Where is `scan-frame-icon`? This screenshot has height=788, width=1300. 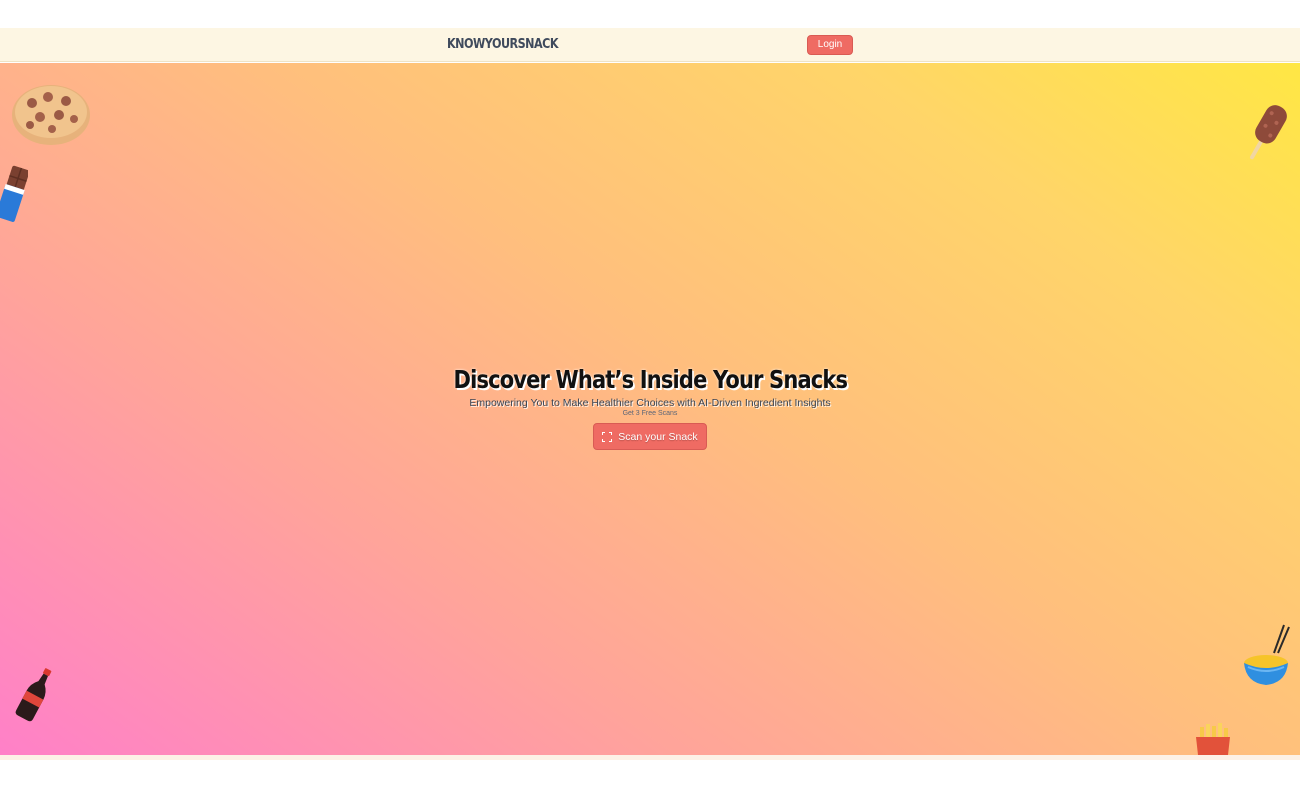 scan-frame-icon is located at coordinates (607, 436).